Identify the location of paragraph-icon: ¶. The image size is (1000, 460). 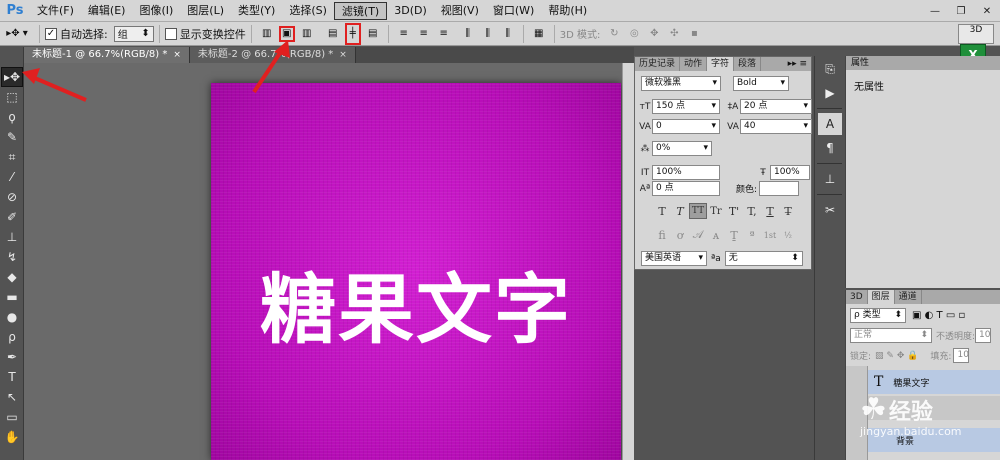
(830, 148).